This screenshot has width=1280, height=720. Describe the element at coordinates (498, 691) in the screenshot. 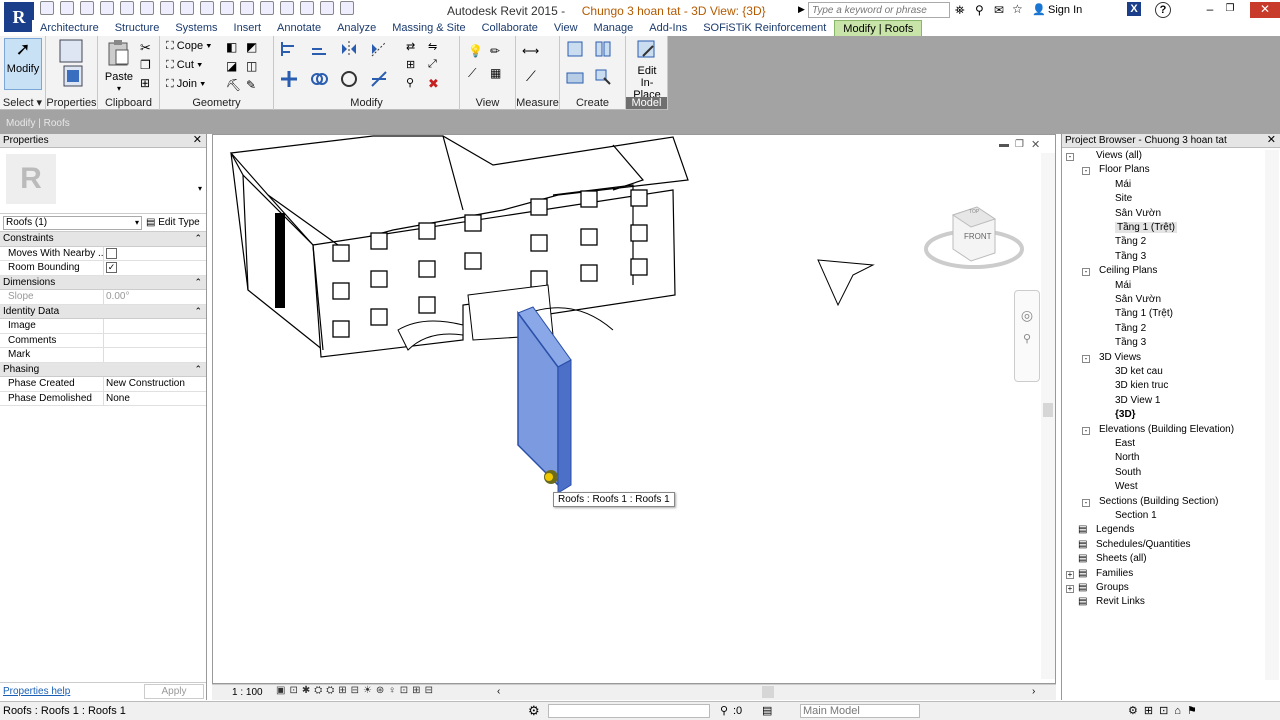

I see `scroll-left-icon: ‹` at that location.